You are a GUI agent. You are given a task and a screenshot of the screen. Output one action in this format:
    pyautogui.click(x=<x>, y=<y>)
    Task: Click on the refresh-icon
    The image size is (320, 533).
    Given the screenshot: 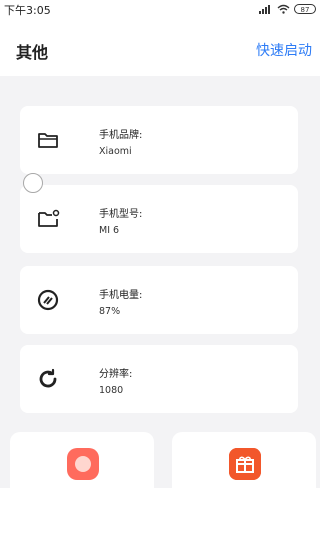 What is the action you would take?
    pyautogui.click(x=48, y=378)
    